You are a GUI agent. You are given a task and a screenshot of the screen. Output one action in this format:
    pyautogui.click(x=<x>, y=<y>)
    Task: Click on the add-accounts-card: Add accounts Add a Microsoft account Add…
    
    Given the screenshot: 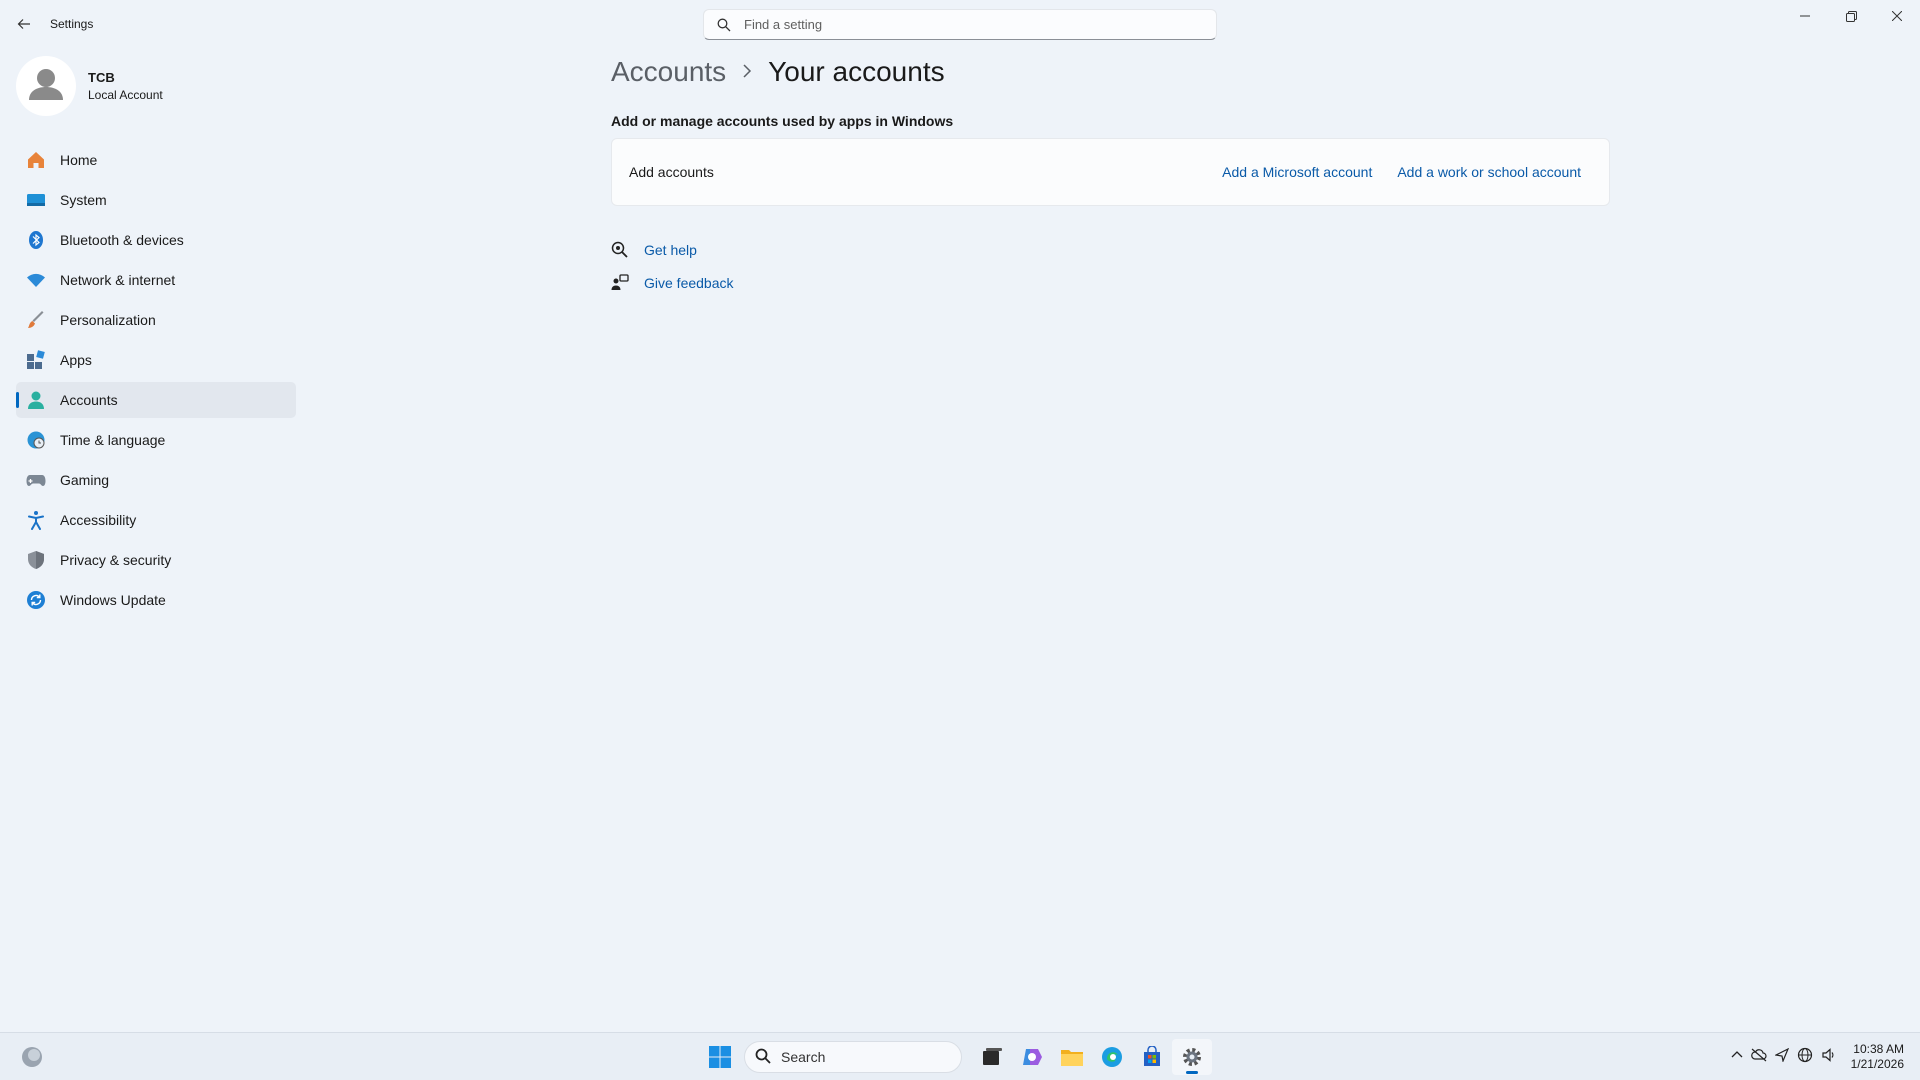 What is the action you would take?
    pyautogui.click(x=1110, y=172)
    